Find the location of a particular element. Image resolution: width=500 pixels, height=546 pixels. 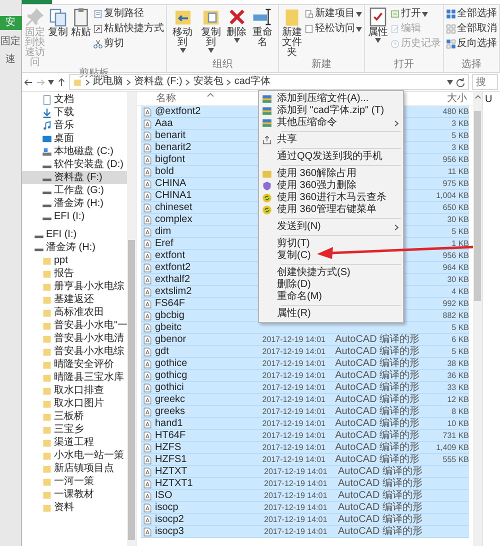

file-name: extfont is located at coordinates (170, 256).